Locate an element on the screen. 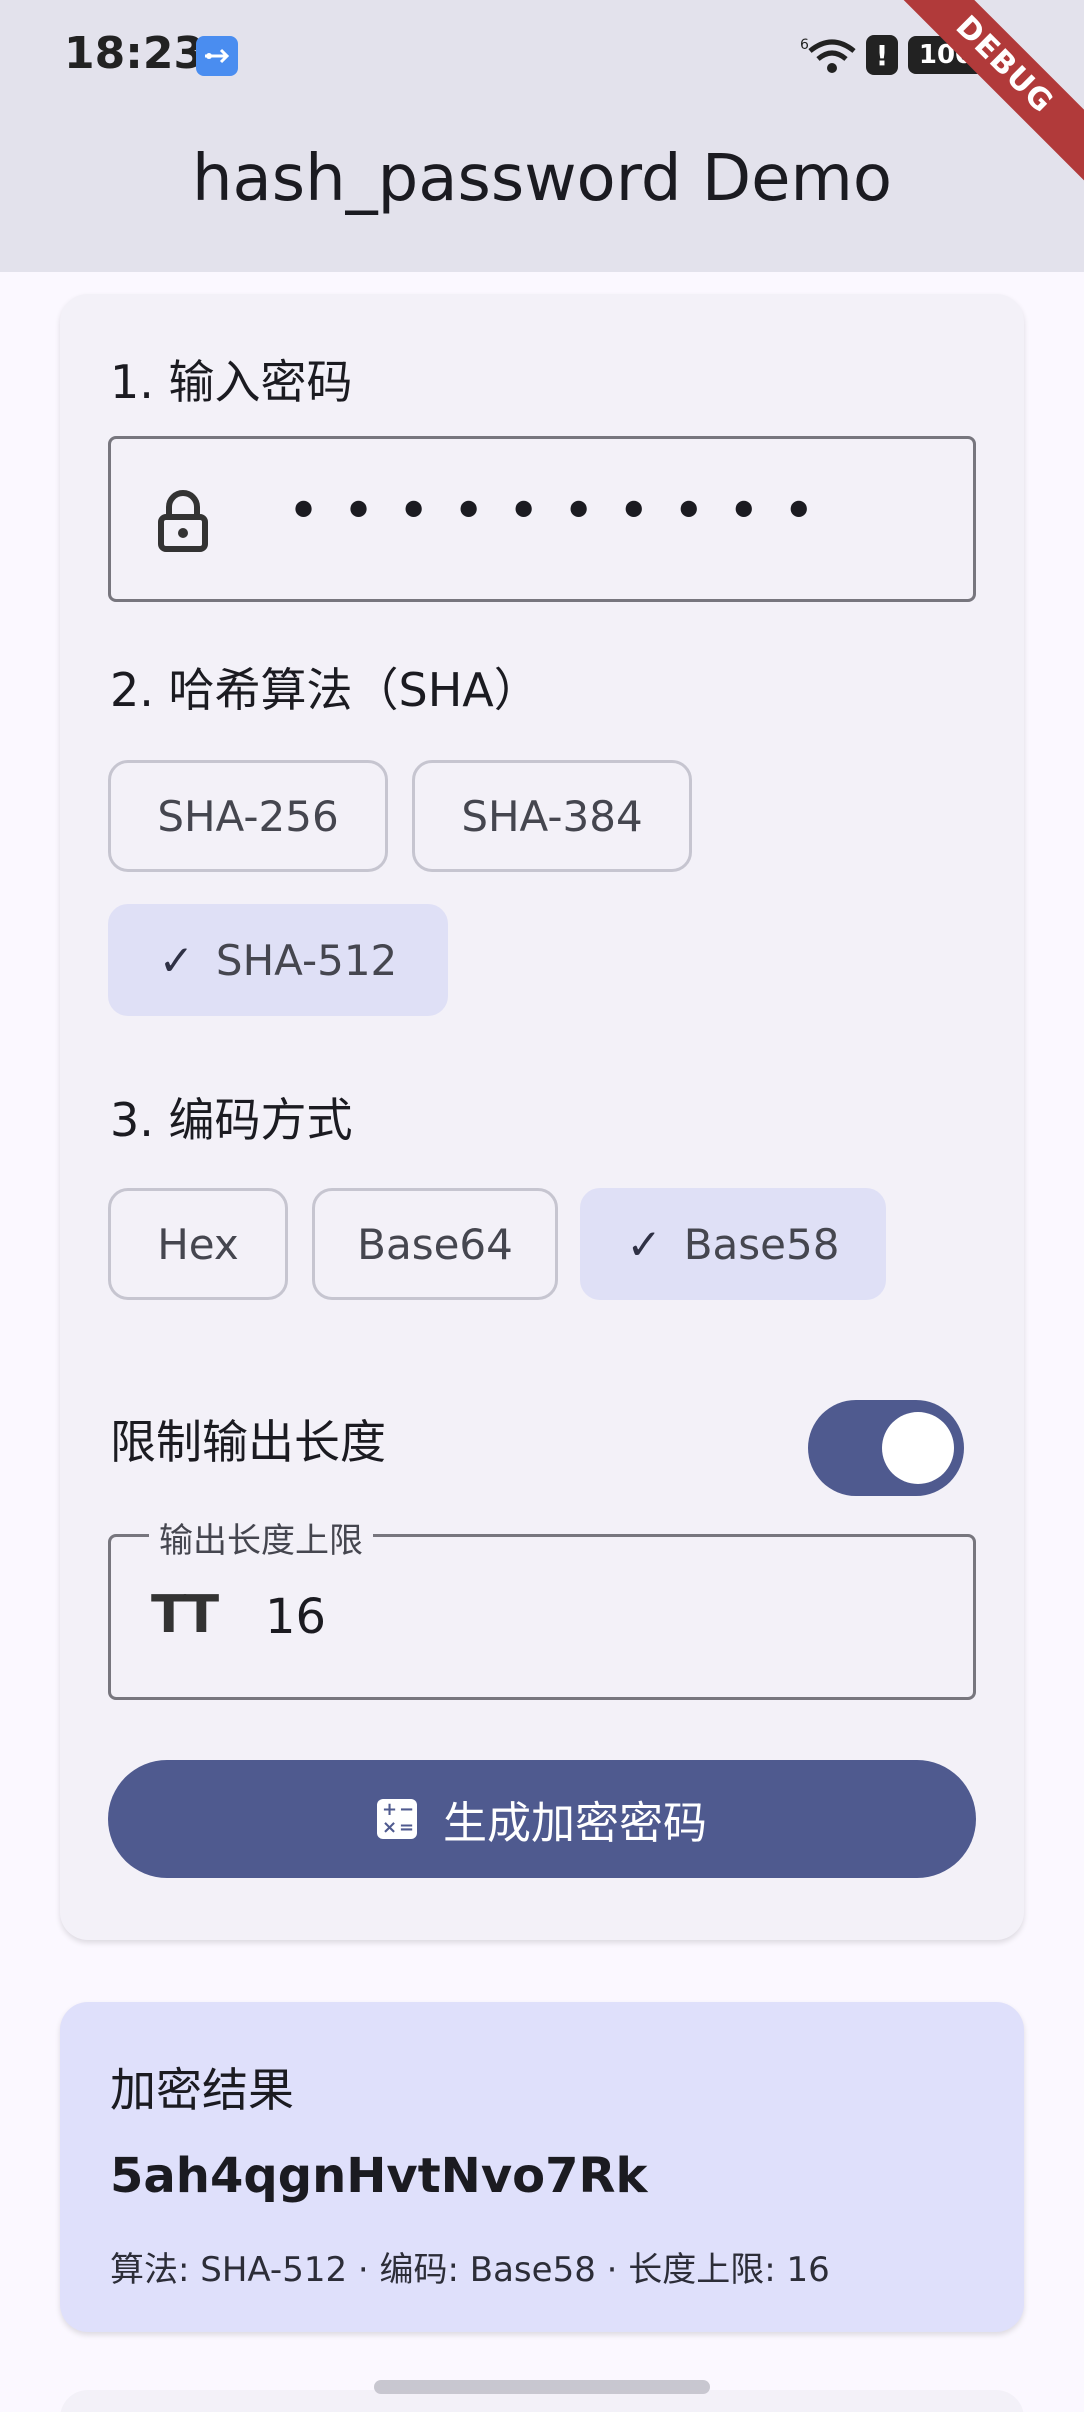  length-field-value: 16 is located at coordinates (296, 1617).